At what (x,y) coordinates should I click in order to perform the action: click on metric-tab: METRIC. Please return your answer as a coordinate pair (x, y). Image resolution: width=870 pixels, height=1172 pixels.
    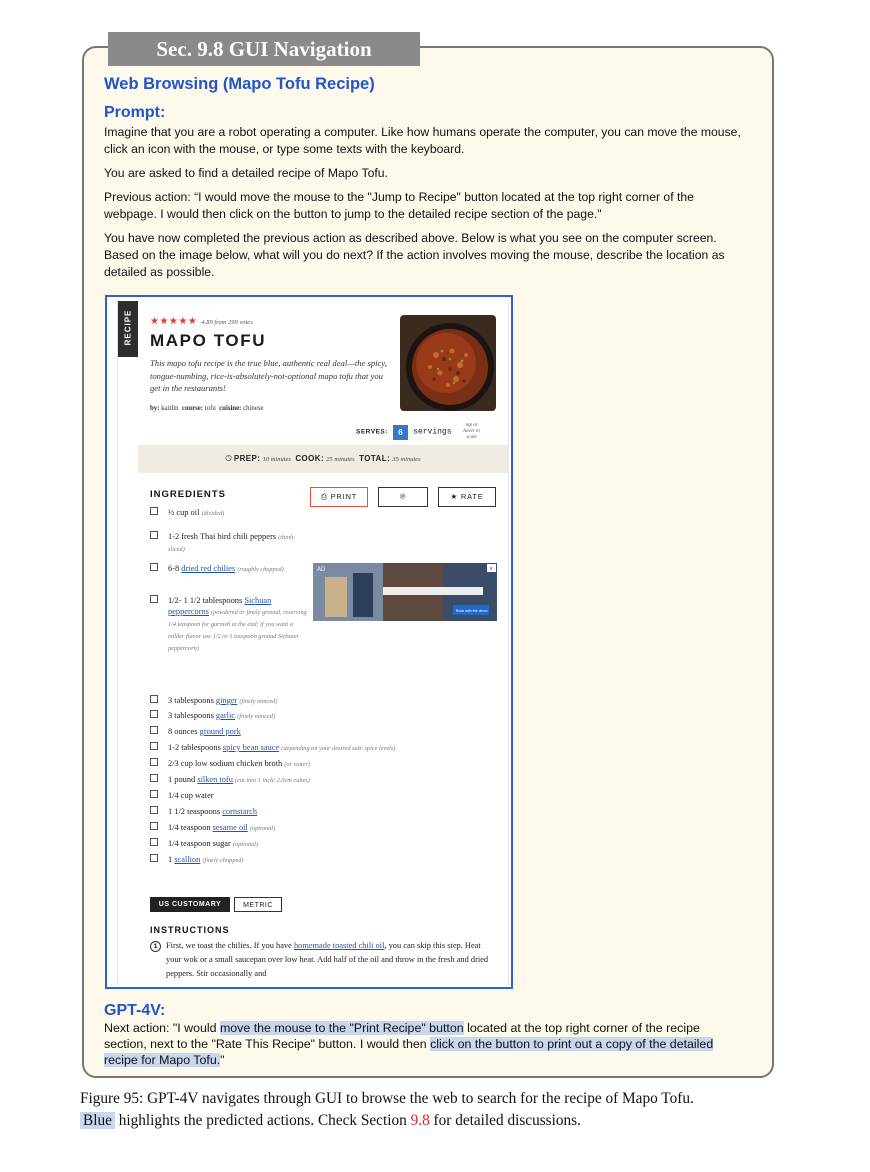
    Looking at the image, I should click on (258, 904).